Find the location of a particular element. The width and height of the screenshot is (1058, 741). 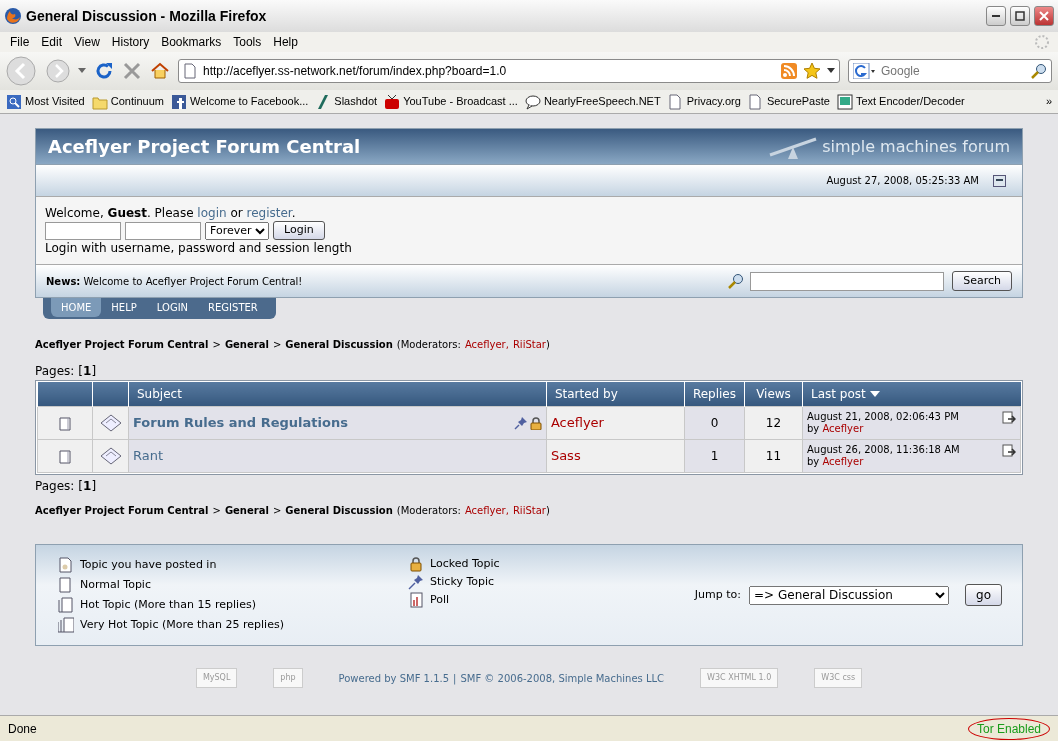

message-icon is located at coordinates (110, 423).